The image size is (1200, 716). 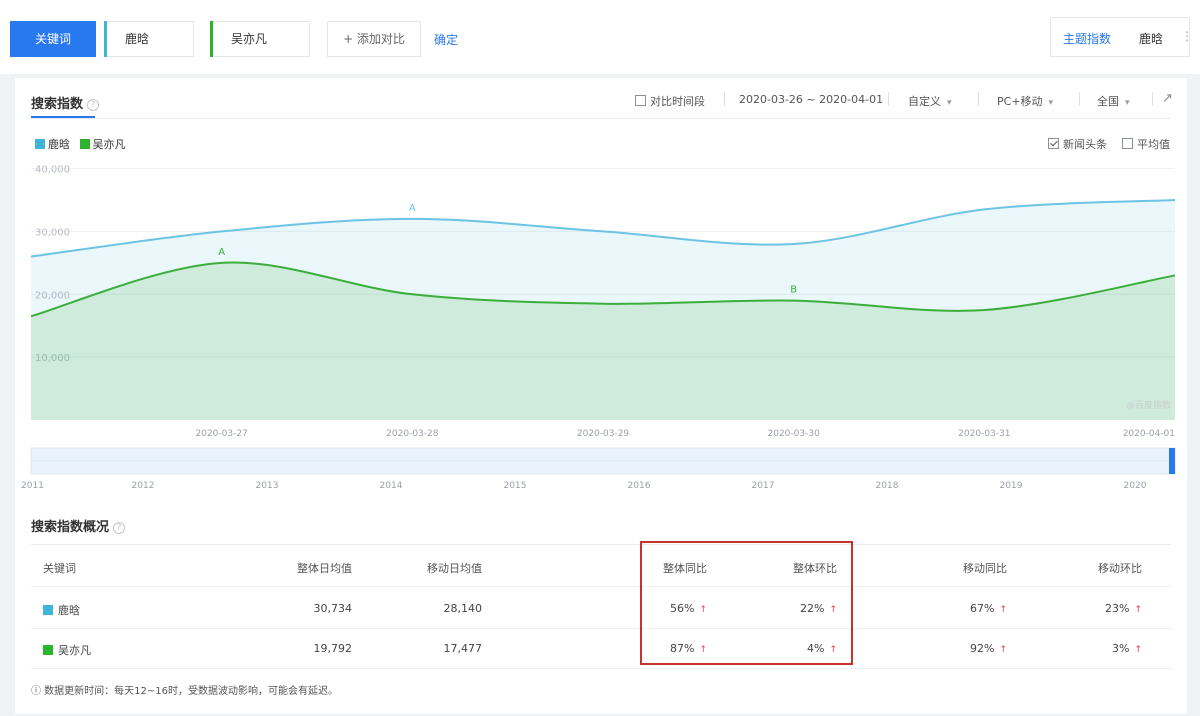 I want to click on overall-avg-value: 19,792, so click(x=333, y=648).